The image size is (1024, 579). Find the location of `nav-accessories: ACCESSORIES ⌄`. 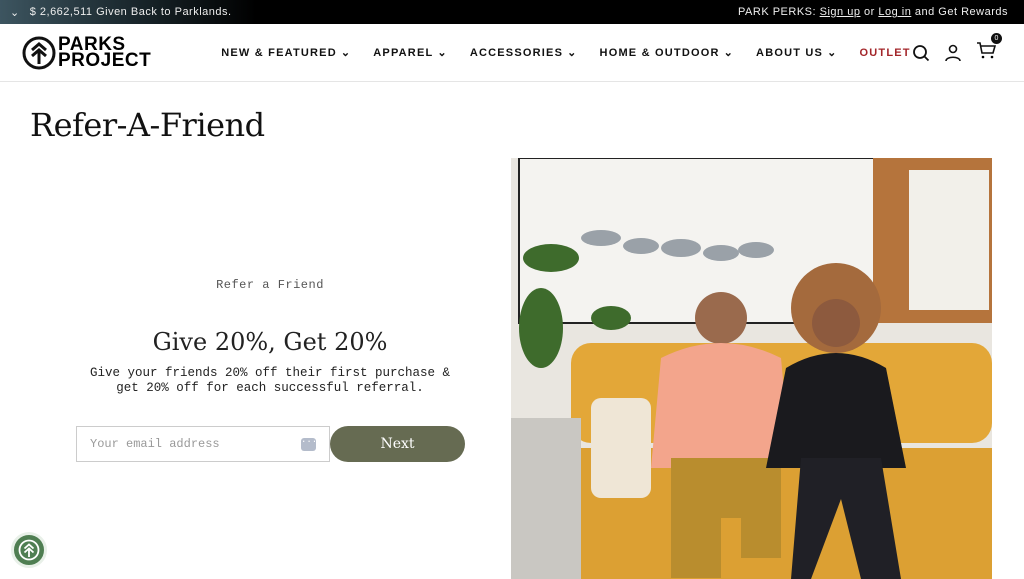

nav-accessories: ACCESSORIES ⌄ is located at coordinates (524, 53).